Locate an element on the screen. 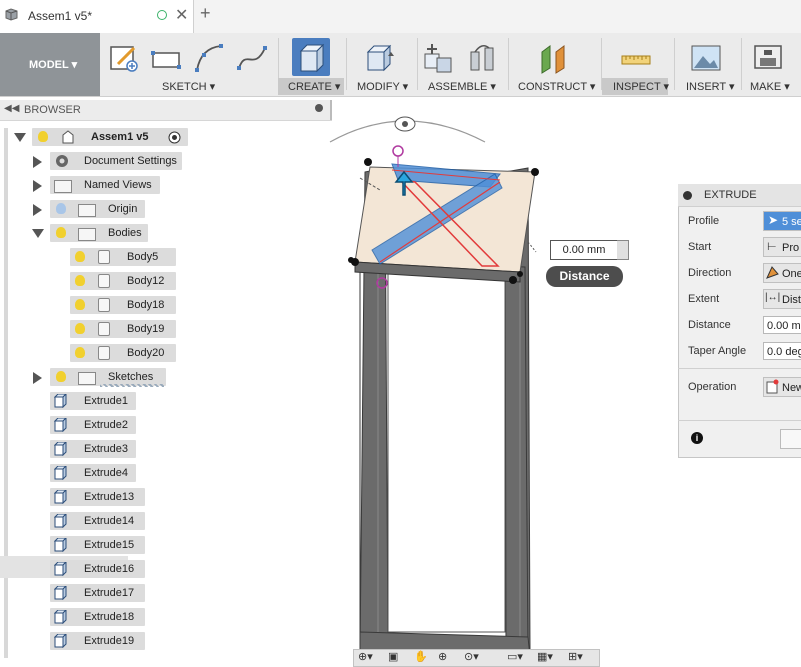  display-settings-icon: ▭▾ is located at coordinates (515, 656).